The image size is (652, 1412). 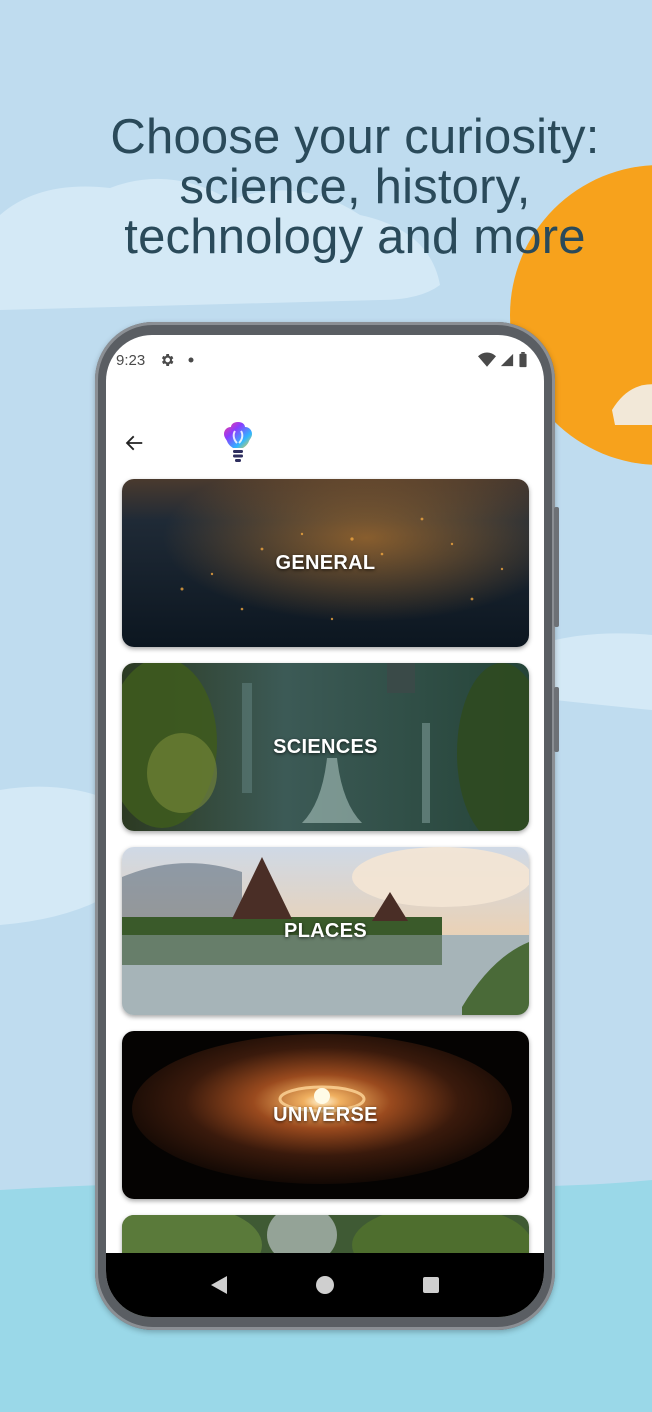 I want to click on settings-icon, so click(x=168, y=360).